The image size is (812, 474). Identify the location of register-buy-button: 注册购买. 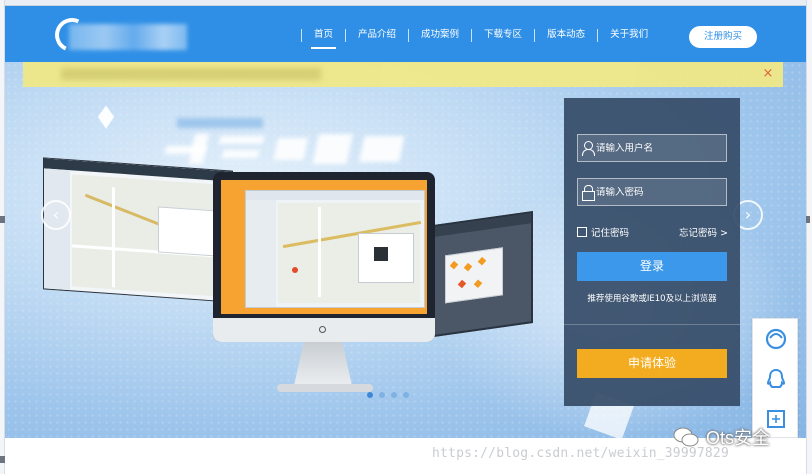
(723, 37).